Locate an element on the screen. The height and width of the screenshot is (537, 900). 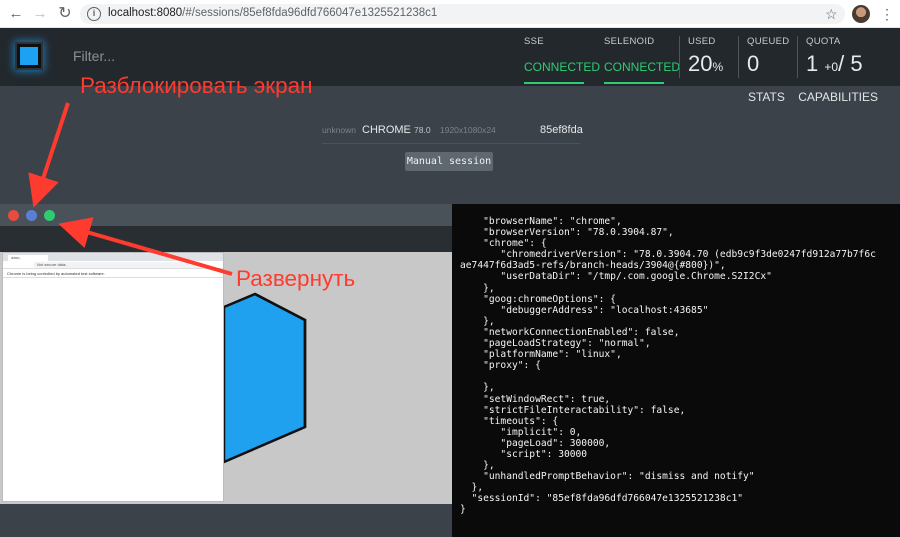
back-icon: ← is located at coordinates (16, 14).